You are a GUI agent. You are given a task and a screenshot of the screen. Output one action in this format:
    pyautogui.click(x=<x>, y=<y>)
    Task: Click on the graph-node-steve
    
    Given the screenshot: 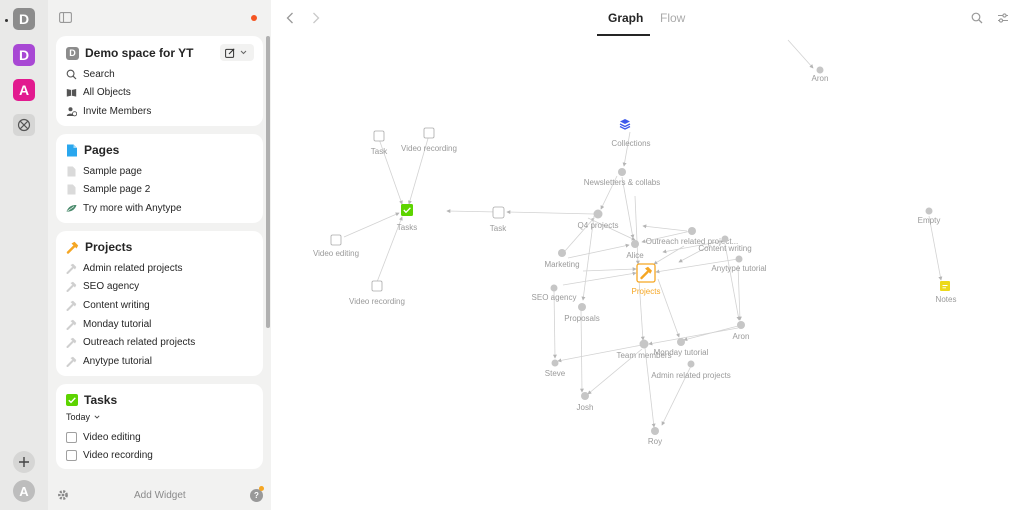 What is the action you would take?
    pyautogui.click(x=555, y=363)
    